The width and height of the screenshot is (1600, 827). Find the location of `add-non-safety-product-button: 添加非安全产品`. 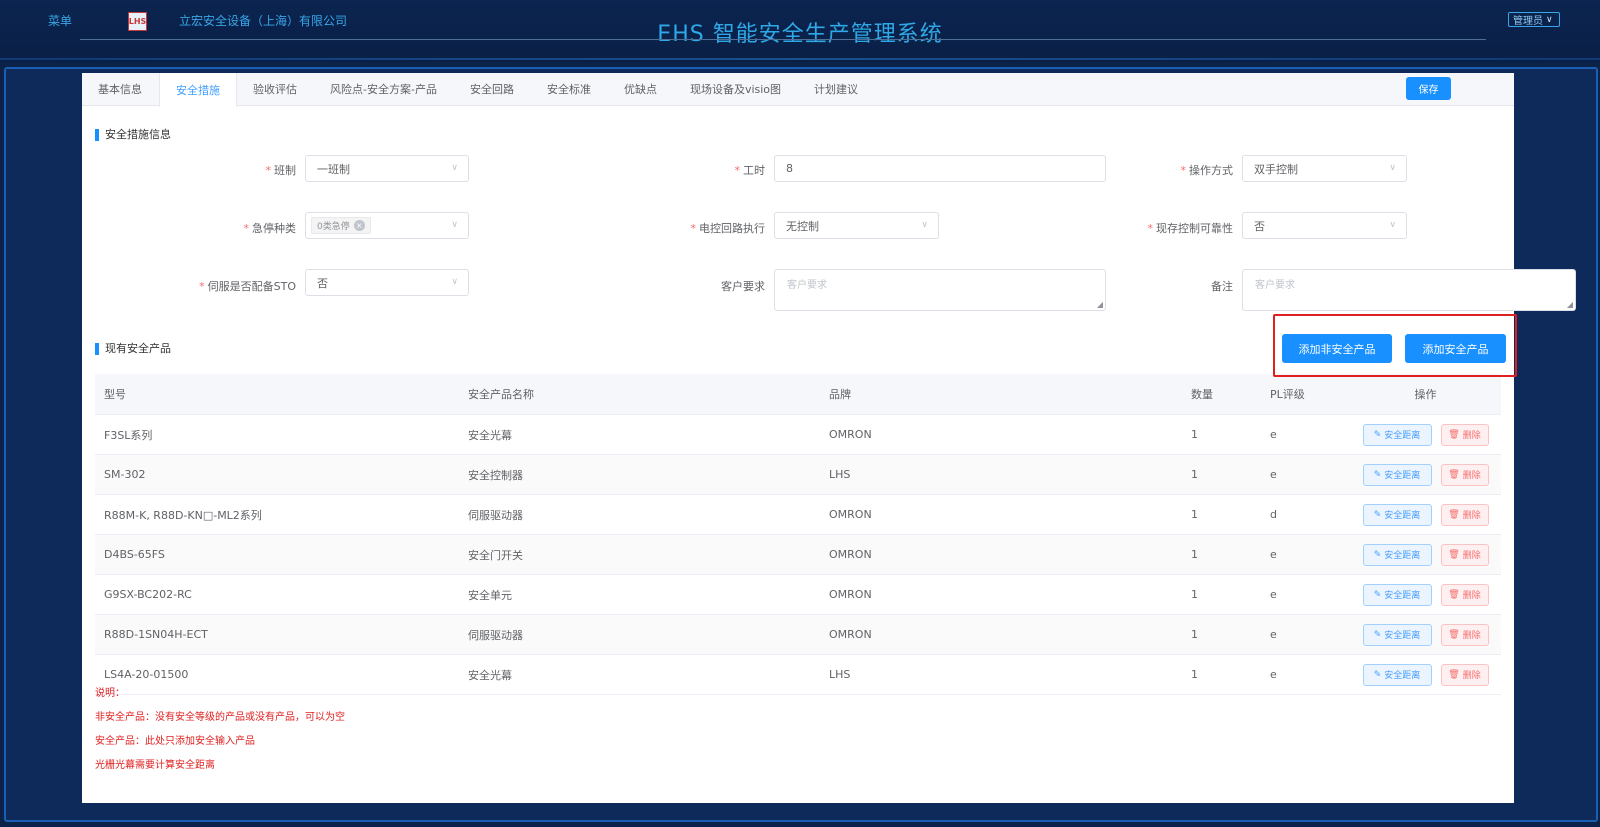

add-non-safety-product-button: 添加非安全产品 is located at coordinates (1337, 348).